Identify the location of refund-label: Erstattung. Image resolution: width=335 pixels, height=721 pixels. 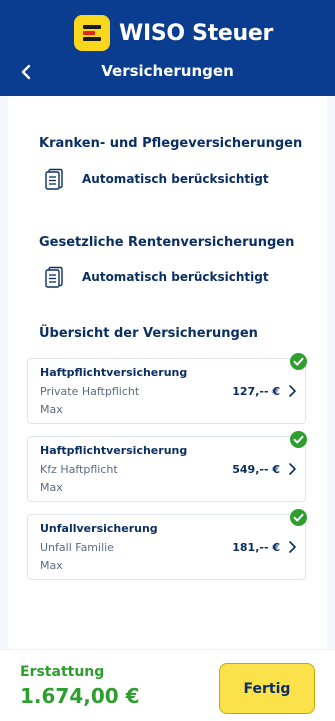
(62, 672).